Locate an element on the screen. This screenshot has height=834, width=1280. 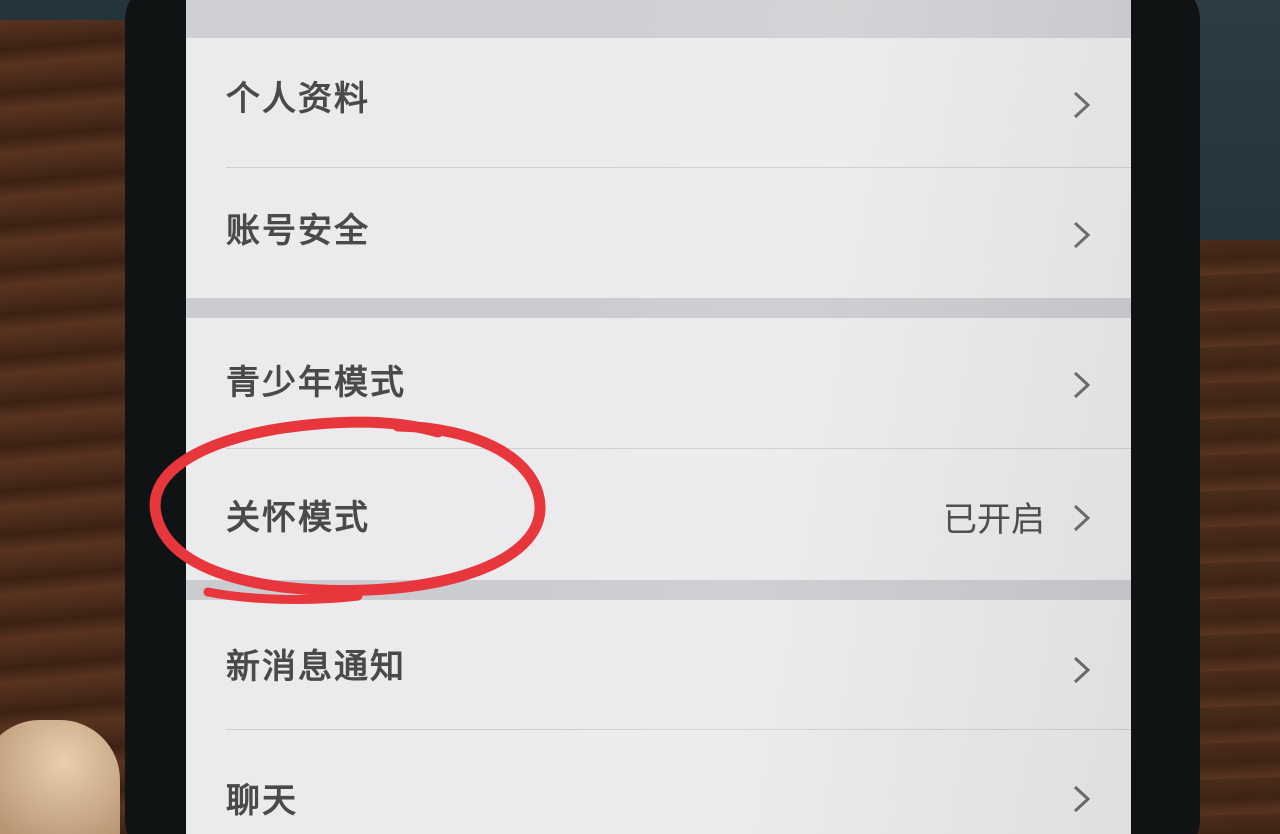
row-chat: 聊天 is located at coordinates (658, 782).